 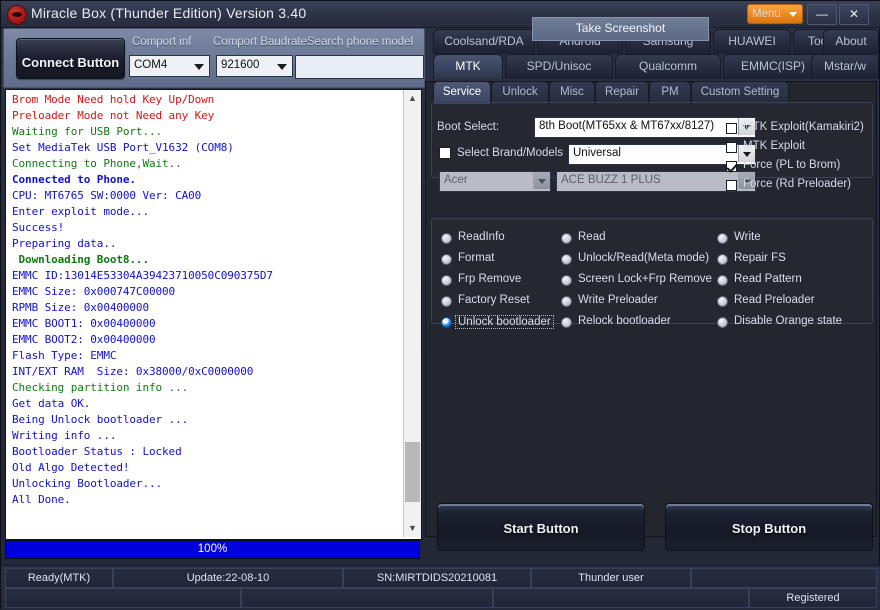 What do you see at coordinates (722, 280) in the screenshot?
I see `radio-read-pattern` at bounding box center [722, 280].